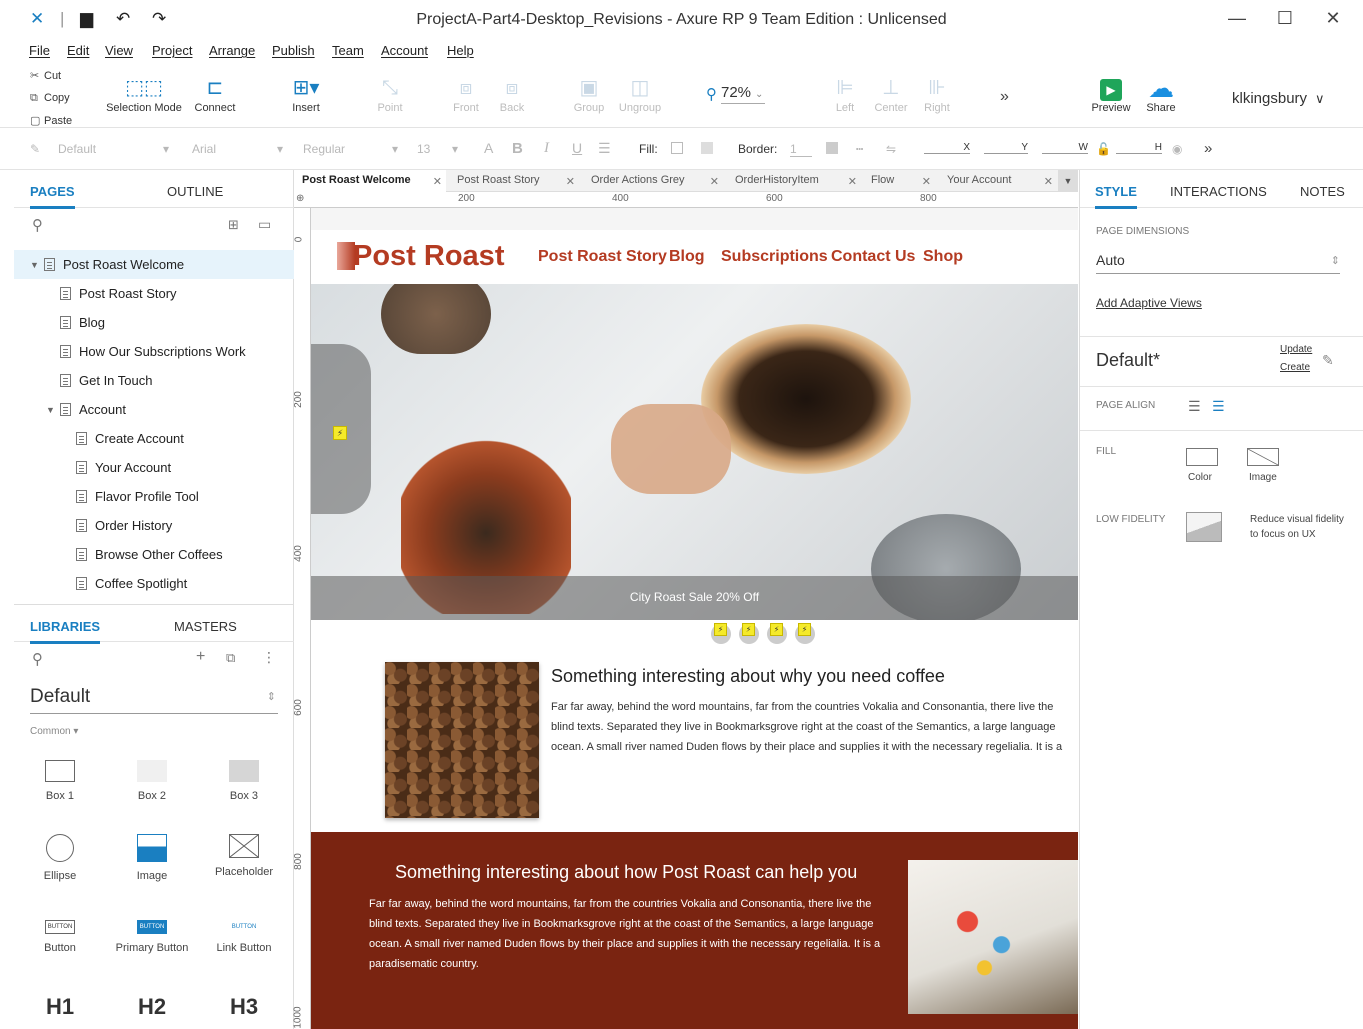 This screenshot has width=1363, height=1029. I want to click on text-color-icon: A, so click(488, 148).